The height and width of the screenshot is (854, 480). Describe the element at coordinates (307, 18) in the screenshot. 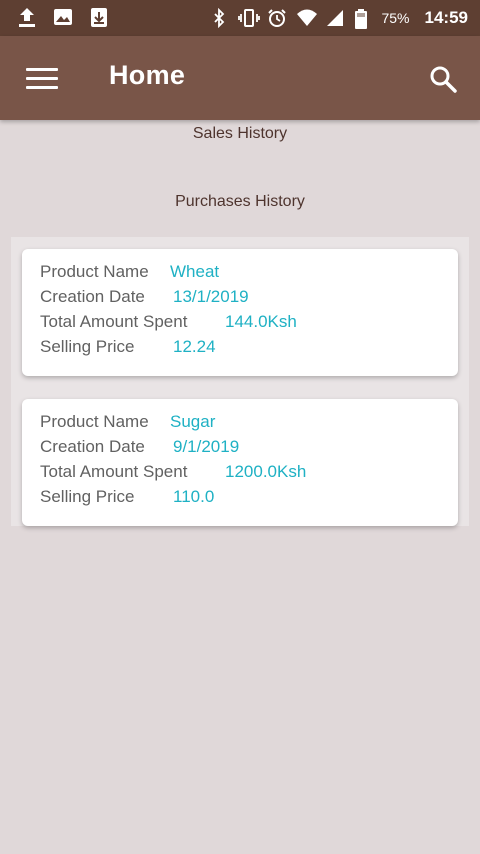

I see `wifi-icon` at that location.